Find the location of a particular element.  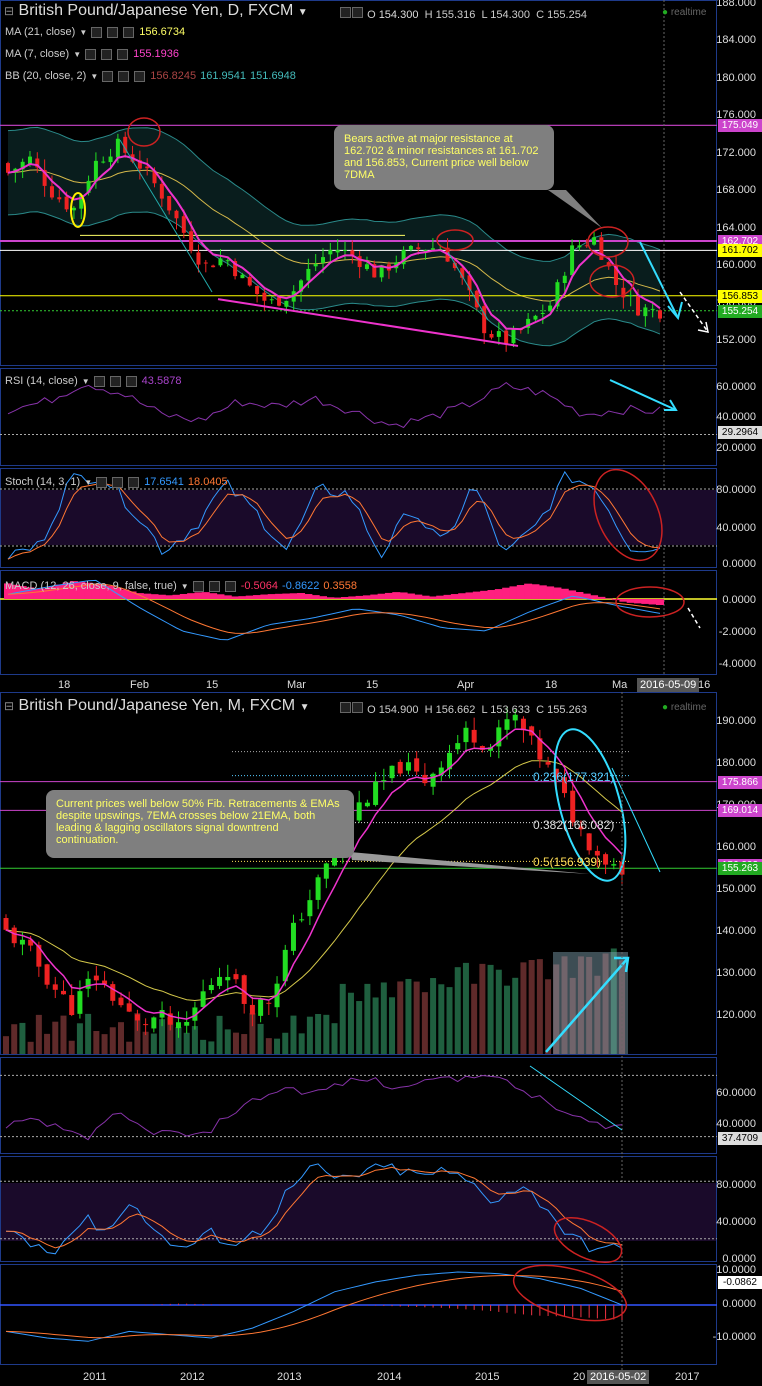

m-rsi-axis-40: 40.0000 is located at coordinates (736, 1124).